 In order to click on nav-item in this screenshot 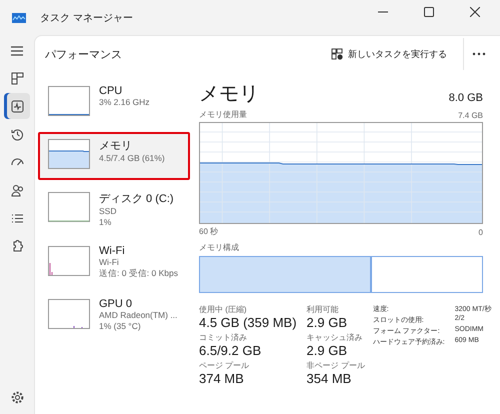, I will do `click(17, 106)`.